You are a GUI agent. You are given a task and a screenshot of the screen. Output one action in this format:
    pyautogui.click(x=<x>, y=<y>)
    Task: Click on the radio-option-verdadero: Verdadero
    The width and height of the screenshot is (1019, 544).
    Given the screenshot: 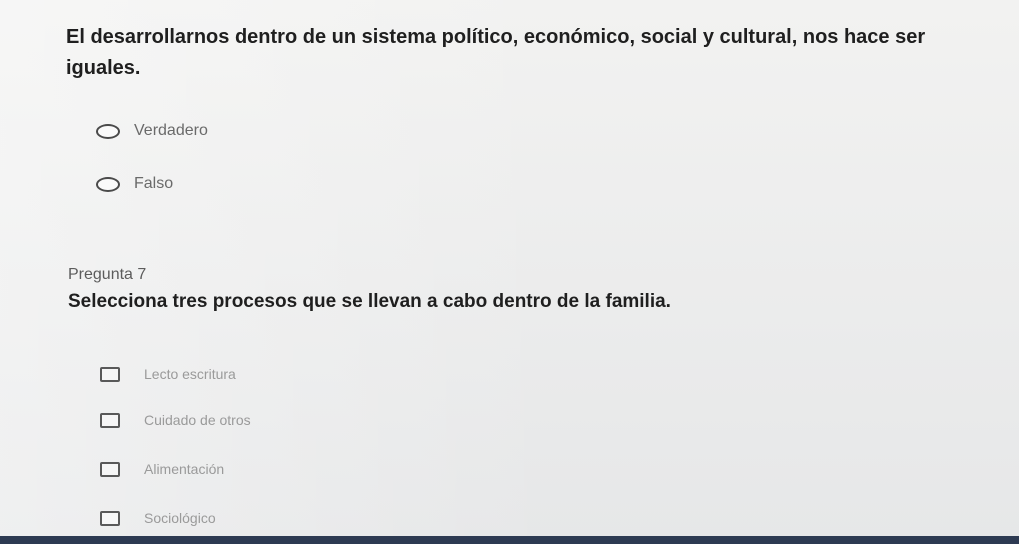 What is the action you would take?
    pyautogui.click(x=152, y=131)
    